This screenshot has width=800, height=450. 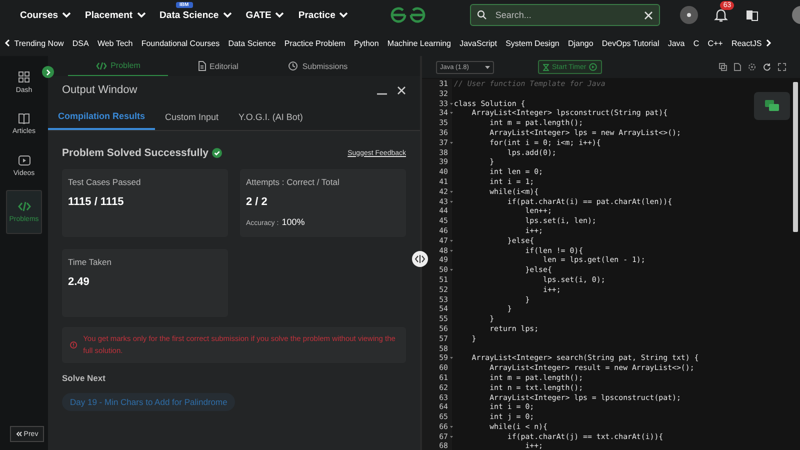 I want to click on trending-link: Foundational Courses, so click(x=180, y=43).